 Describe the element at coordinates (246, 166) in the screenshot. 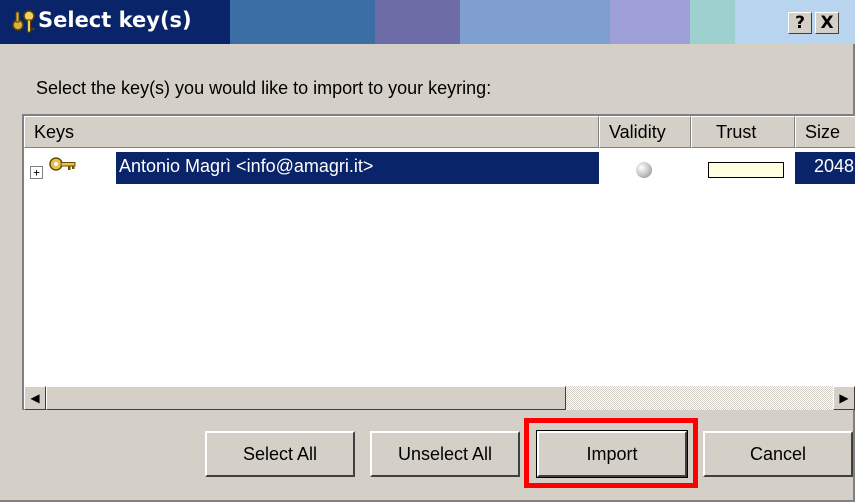

I see `key-name: Antonio Magrì <info@amagri.it>` at that location.